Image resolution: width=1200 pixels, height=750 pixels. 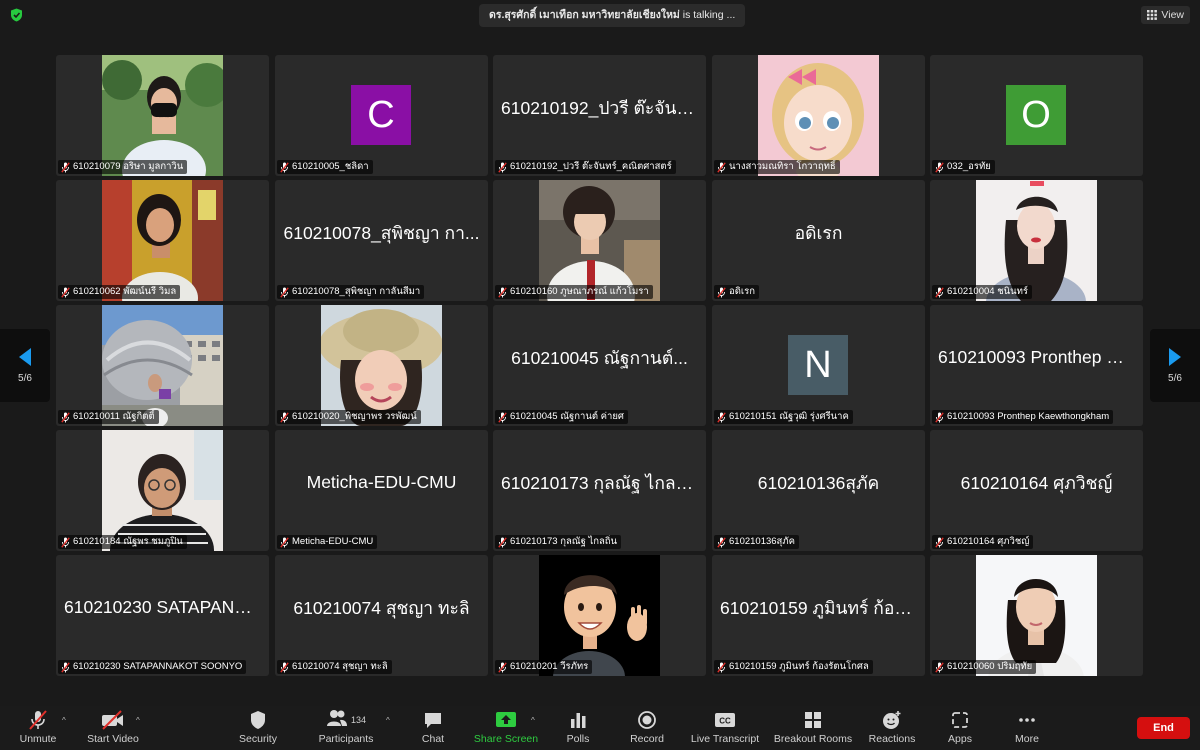 What do you see at coordinates (38, 728) in the screenshot?
I see `unmute-button: Unmute` at bounding box center [38, 728].